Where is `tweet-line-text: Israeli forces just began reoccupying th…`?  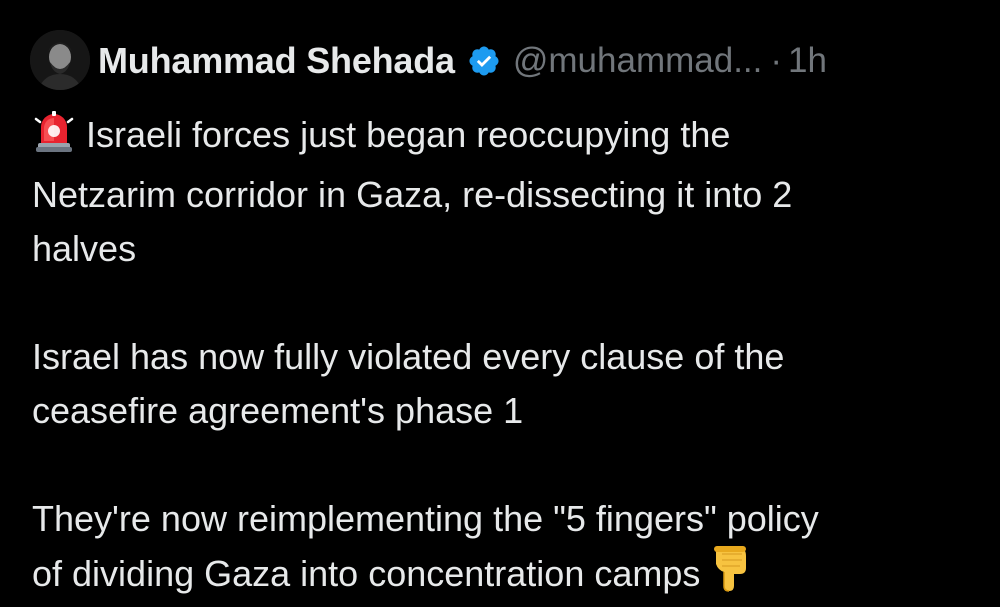 tweet-line-text: Israeli forces just began reoccupying th… is located at coordinates (408, 134).